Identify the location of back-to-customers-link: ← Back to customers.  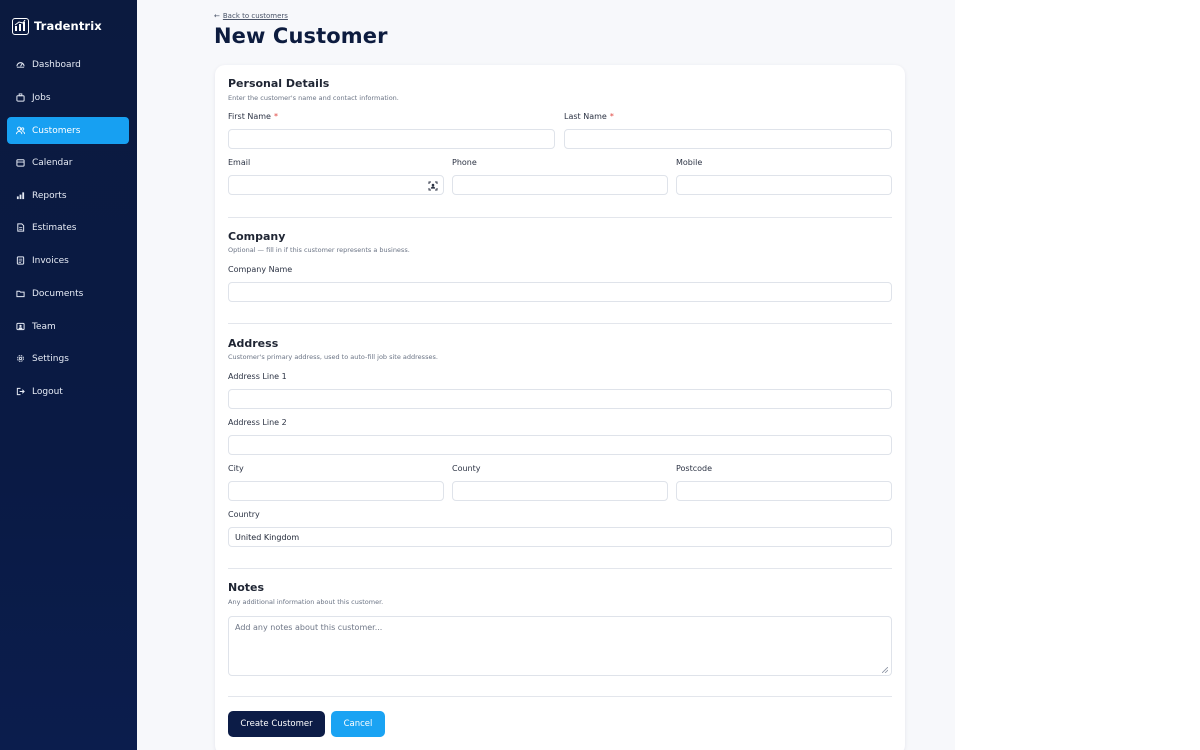
(251, 16).